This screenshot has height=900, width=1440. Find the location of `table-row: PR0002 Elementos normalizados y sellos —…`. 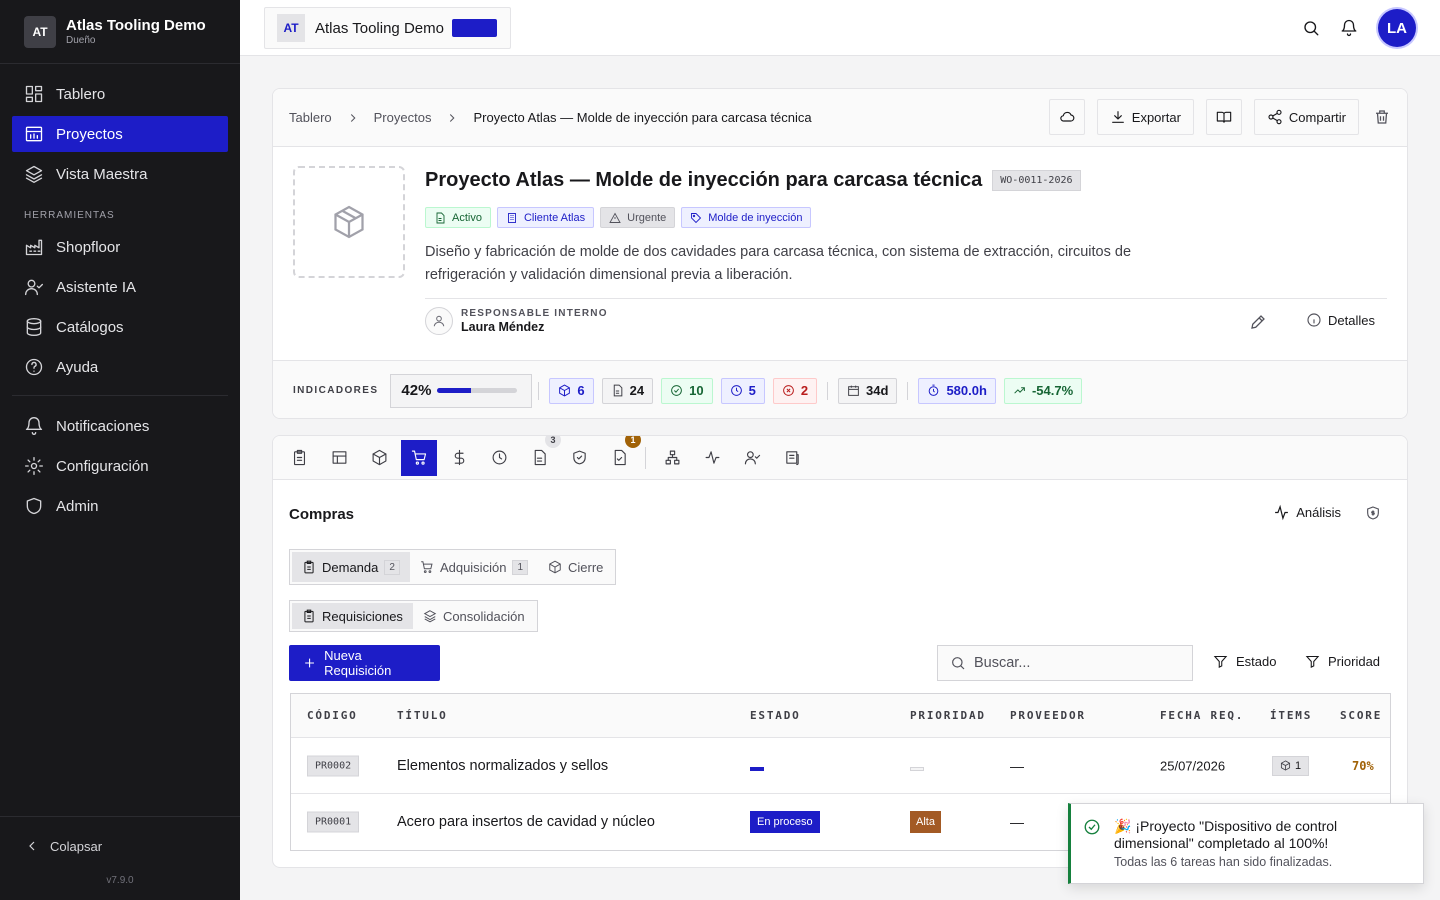

table-row: PR0002 Elementos normalizados y sellos —… is located at coordinates (840, 766).